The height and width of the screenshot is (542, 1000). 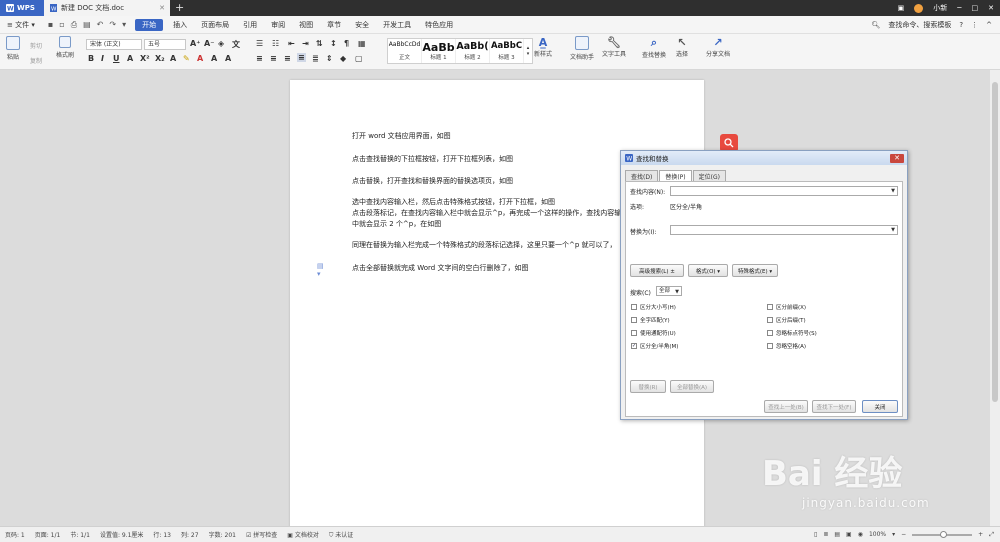 What do you see at coordinates (321, 270) in the screenshot?
I see `paragraph-marker-icon: ▤ ▾` at bounding box center [321, 270].